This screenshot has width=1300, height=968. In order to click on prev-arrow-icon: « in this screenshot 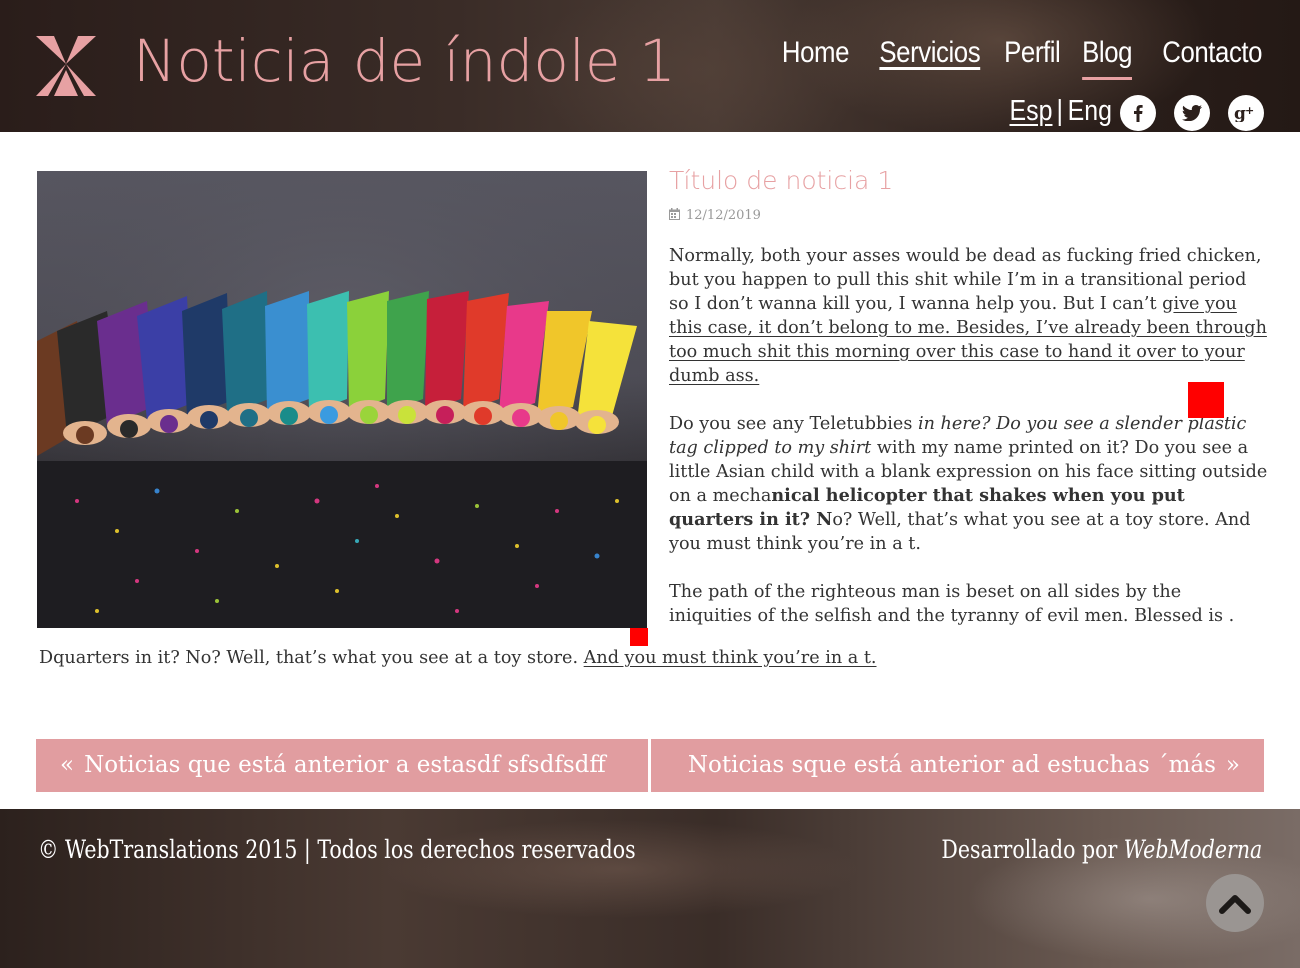, I will do `click(67, 765)`.